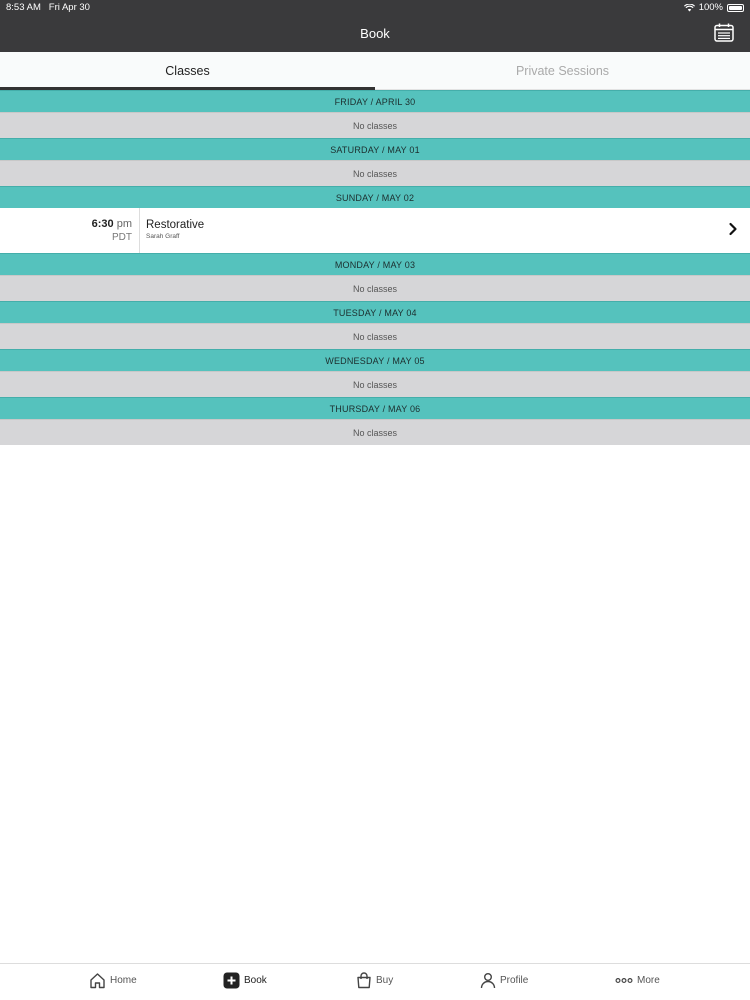 The width and height of the screenshot is (750, 1000). I want to click on class-name: Restorative, so click(175, 225).